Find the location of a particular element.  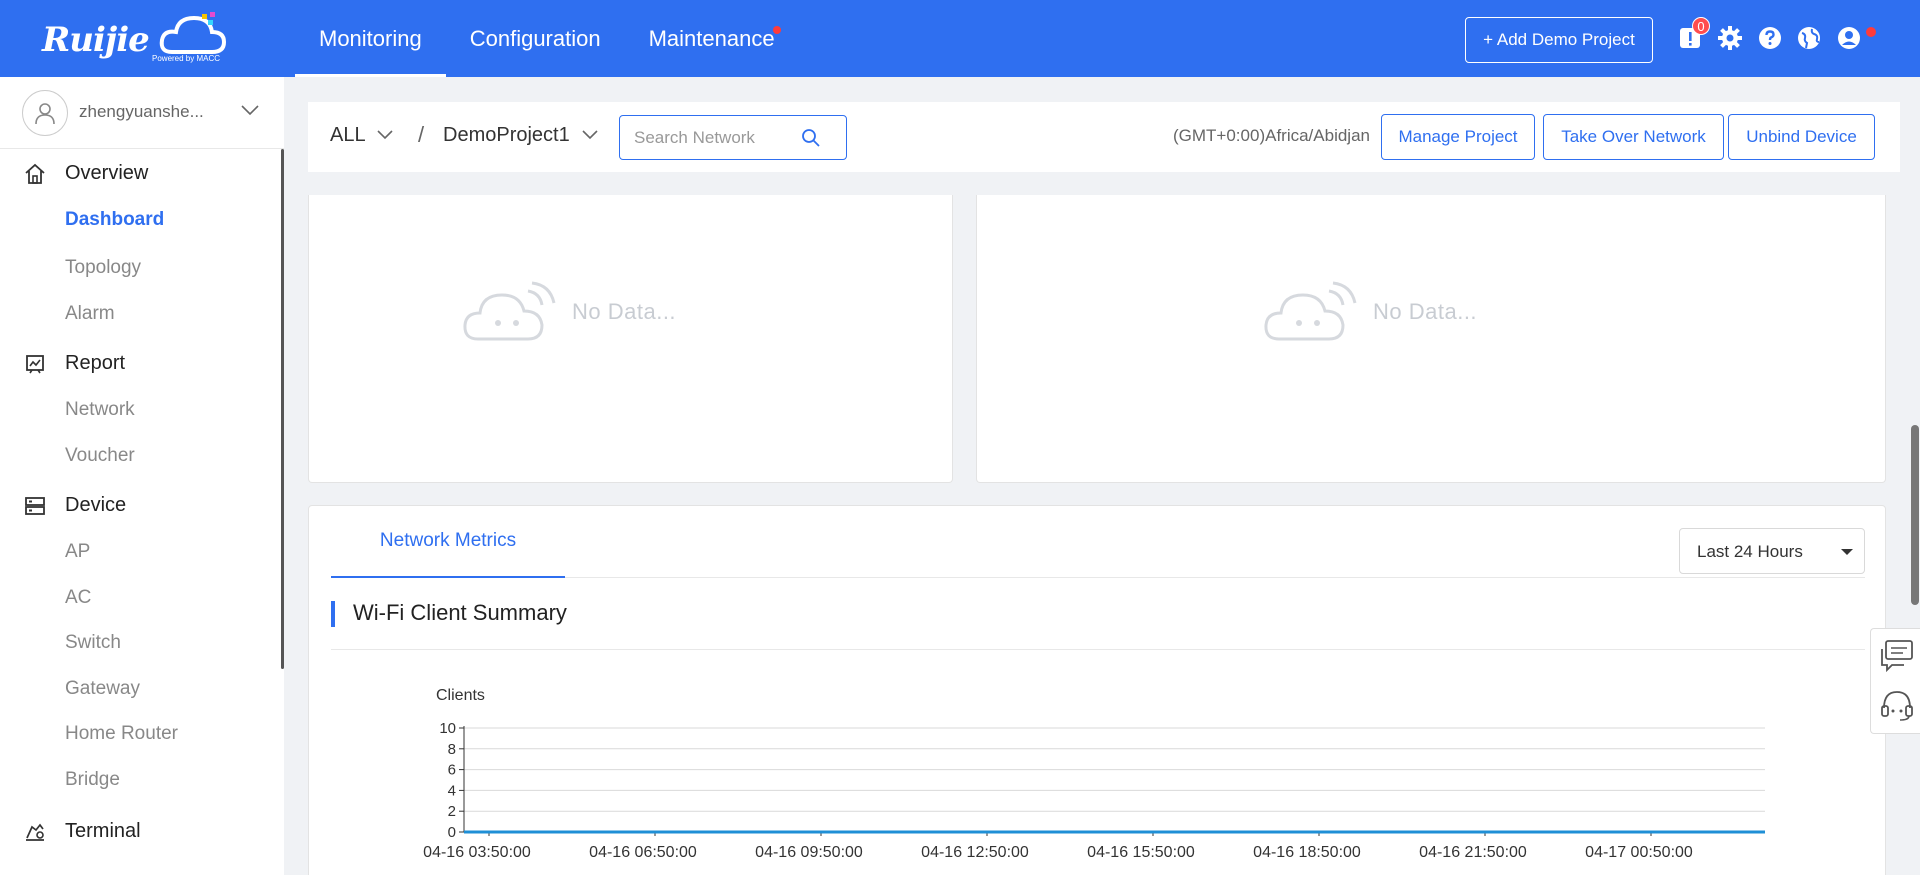

add-demo-project-button: + Add Demo Project is located at coordinates (1559, 40).